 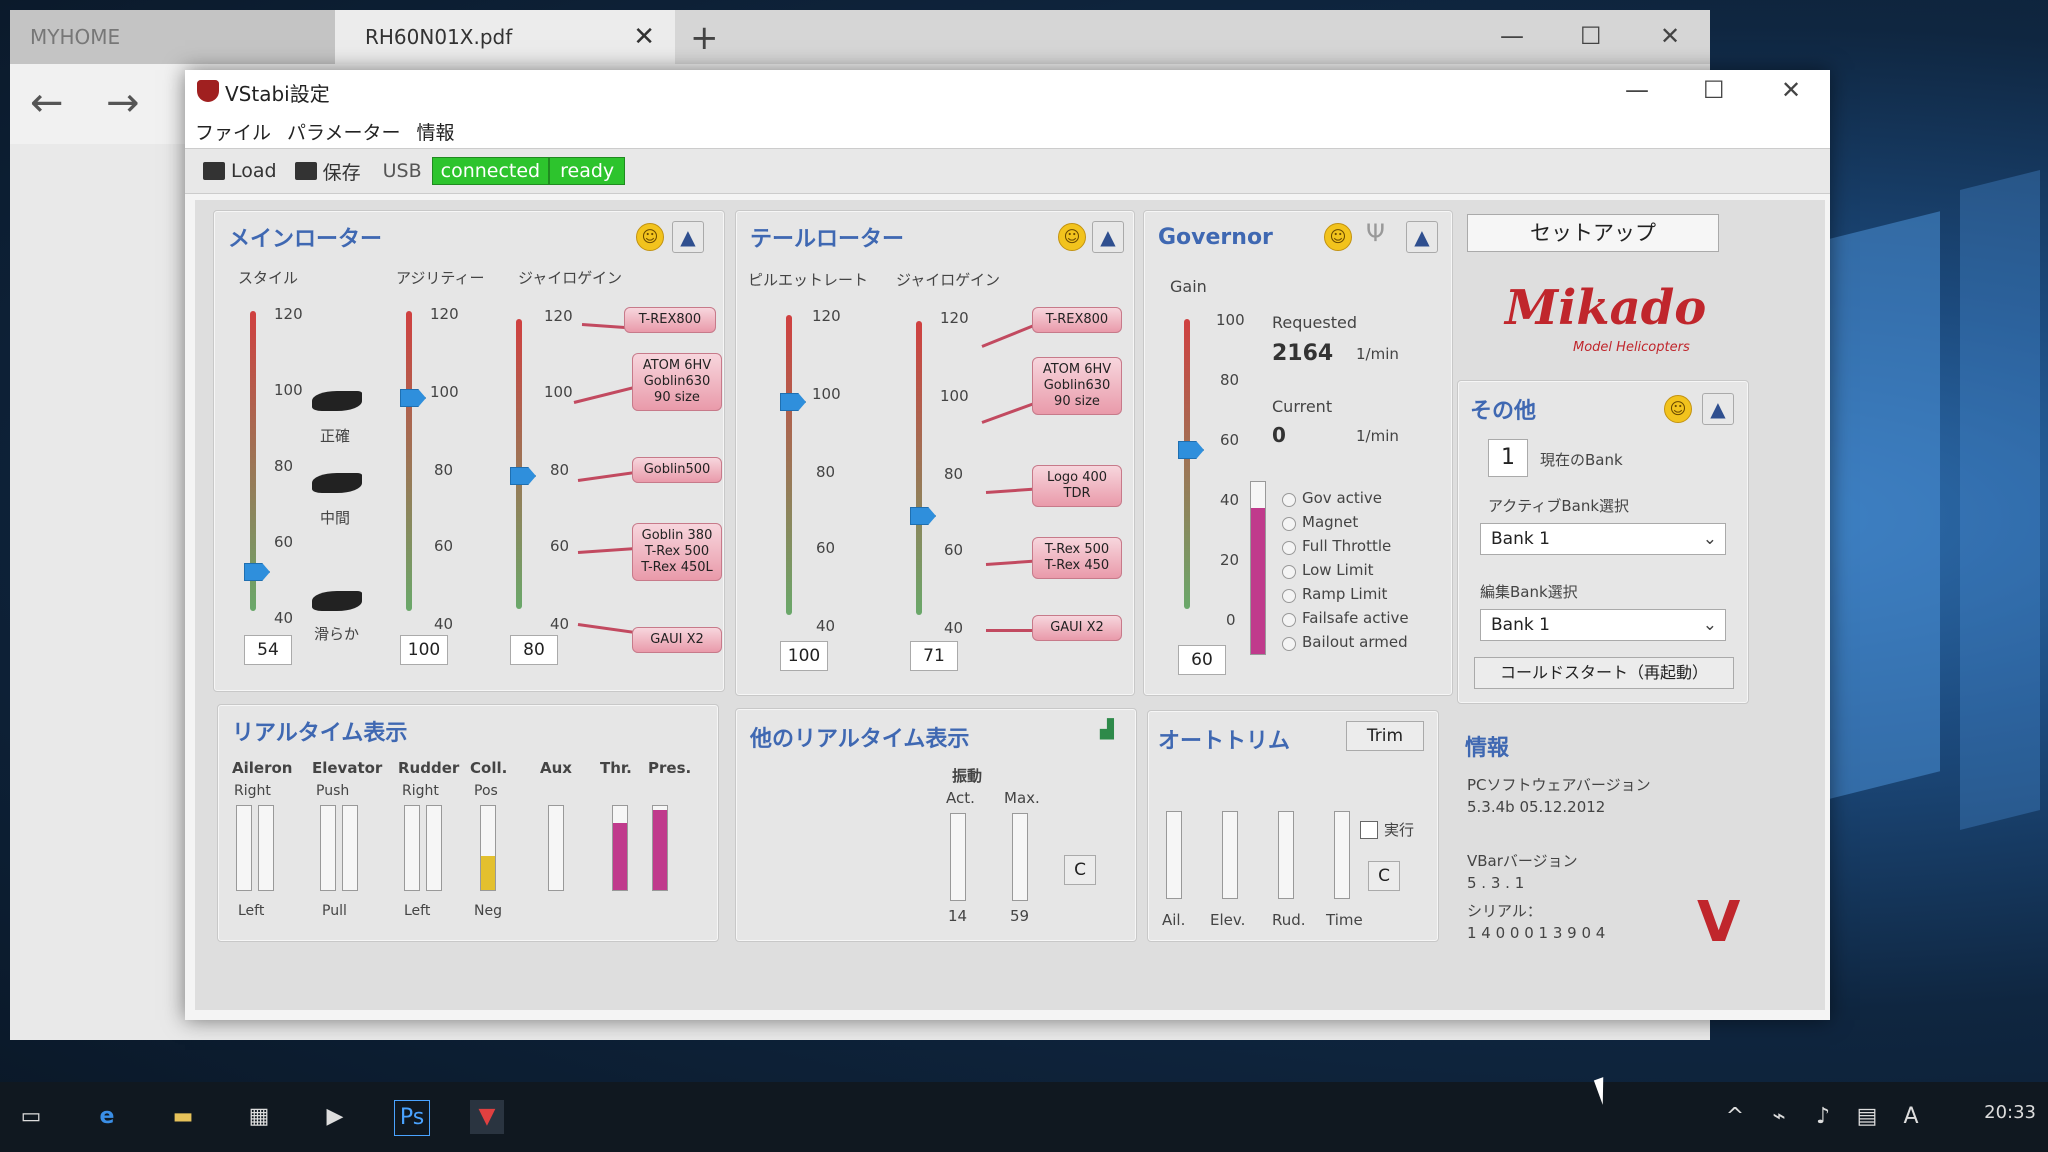 What do you see at coordinates (523, 476) in the screenshot?
I see `gyro-slider-thumb` at bounding box center [523, 476].